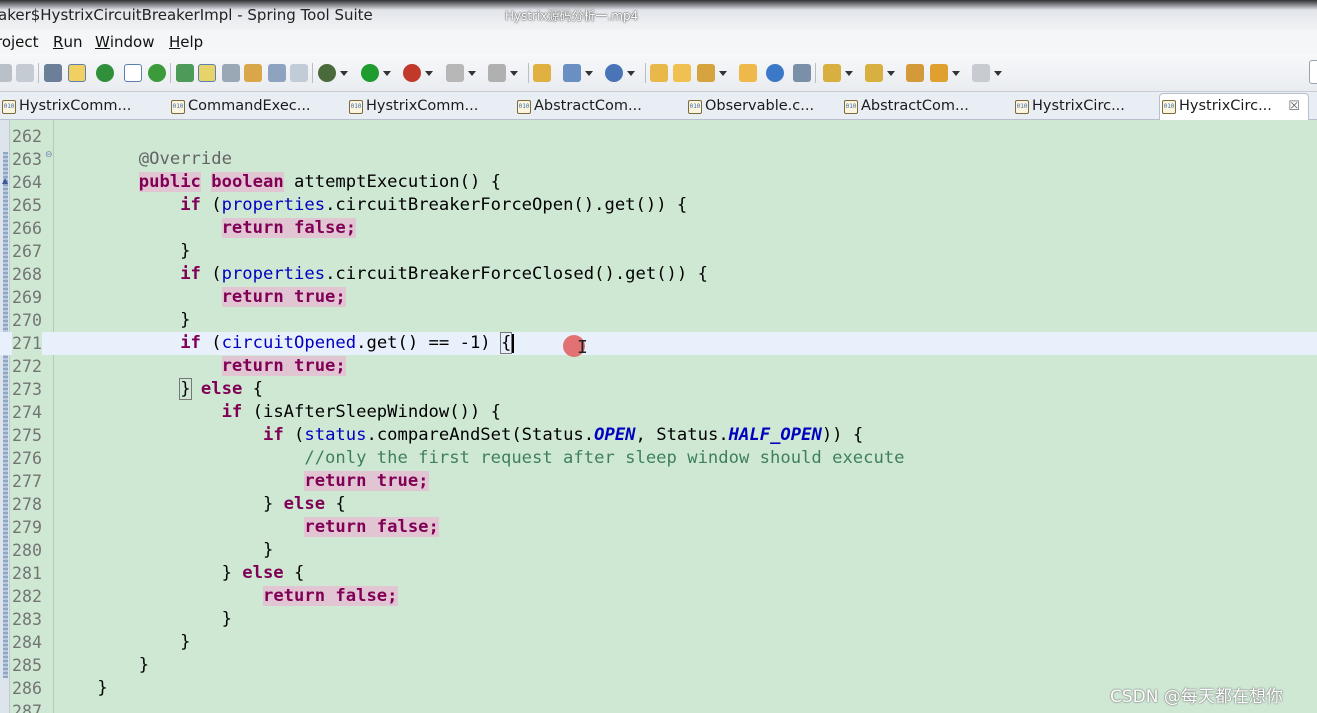  What do you see at coordinates (1294, 106) in the screenshot?
I see `close-icon: ☒` at bounding box center [1294, 106].